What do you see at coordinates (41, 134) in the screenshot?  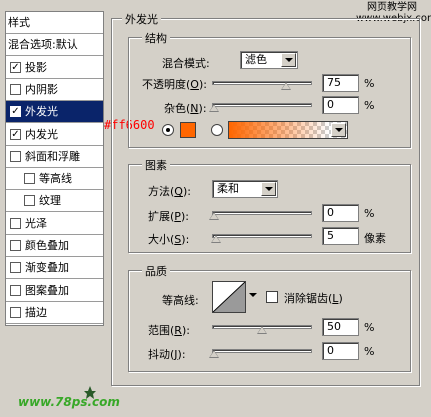 I see `style-list-item-label: 内发光` at bounding box center [41, 134].